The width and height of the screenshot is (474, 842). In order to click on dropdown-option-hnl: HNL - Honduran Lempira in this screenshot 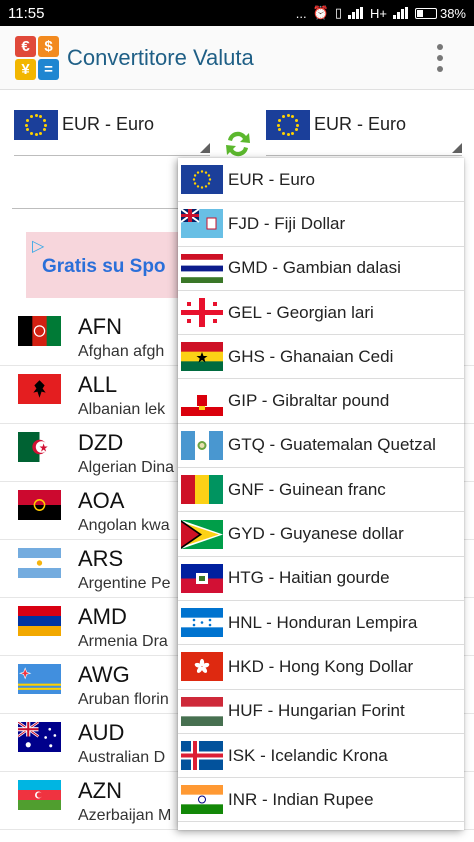, I will do `click(321, 623)`.